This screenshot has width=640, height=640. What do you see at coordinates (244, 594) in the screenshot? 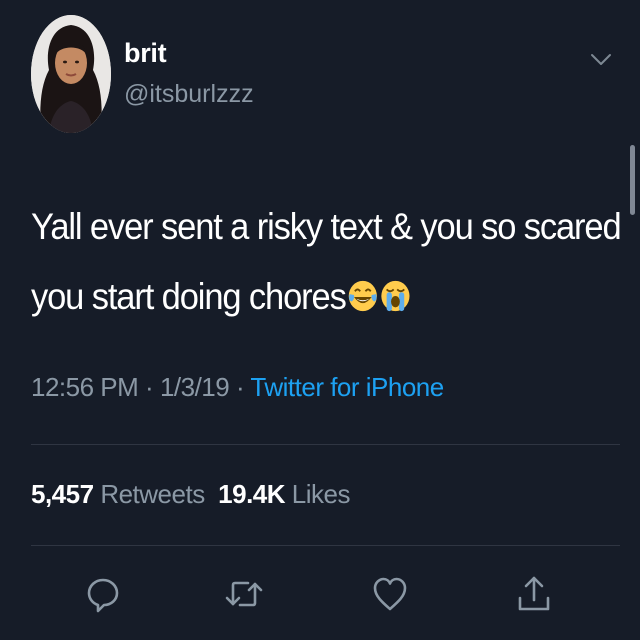
I see `retweet-icon` at bounding box center [244, 594].